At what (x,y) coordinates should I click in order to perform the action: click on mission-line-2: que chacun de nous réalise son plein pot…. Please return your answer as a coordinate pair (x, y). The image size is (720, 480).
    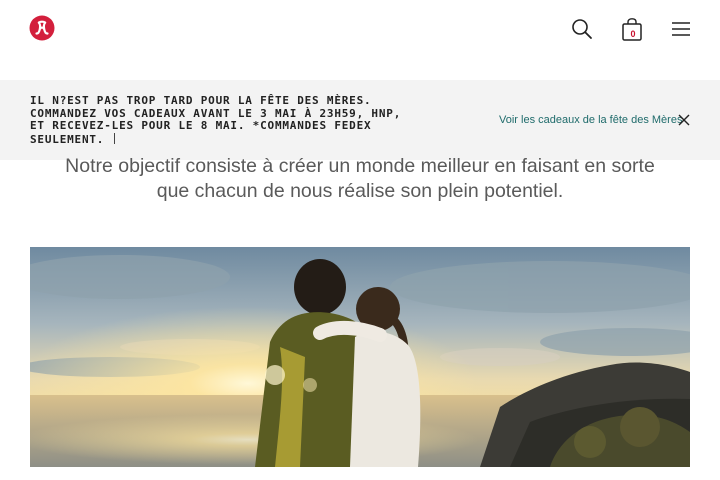
    Looking at the image, I should click on (360, 191).